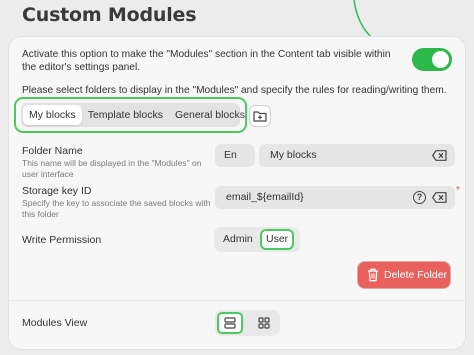  Describe the element at coordinates (277, 239) in the screenshot. I see `permission-user-button: User` at that location.